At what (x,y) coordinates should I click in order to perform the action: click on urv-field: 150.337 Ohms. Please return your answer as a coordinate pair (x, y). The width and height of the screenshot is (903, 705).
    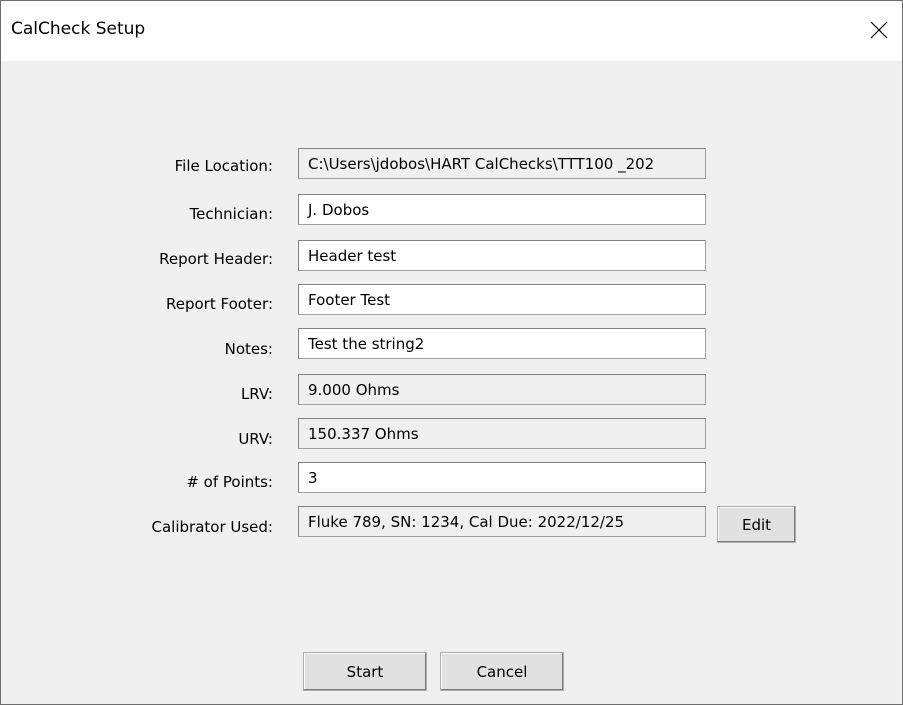
    Looking at the image, I should click on (502, 433).